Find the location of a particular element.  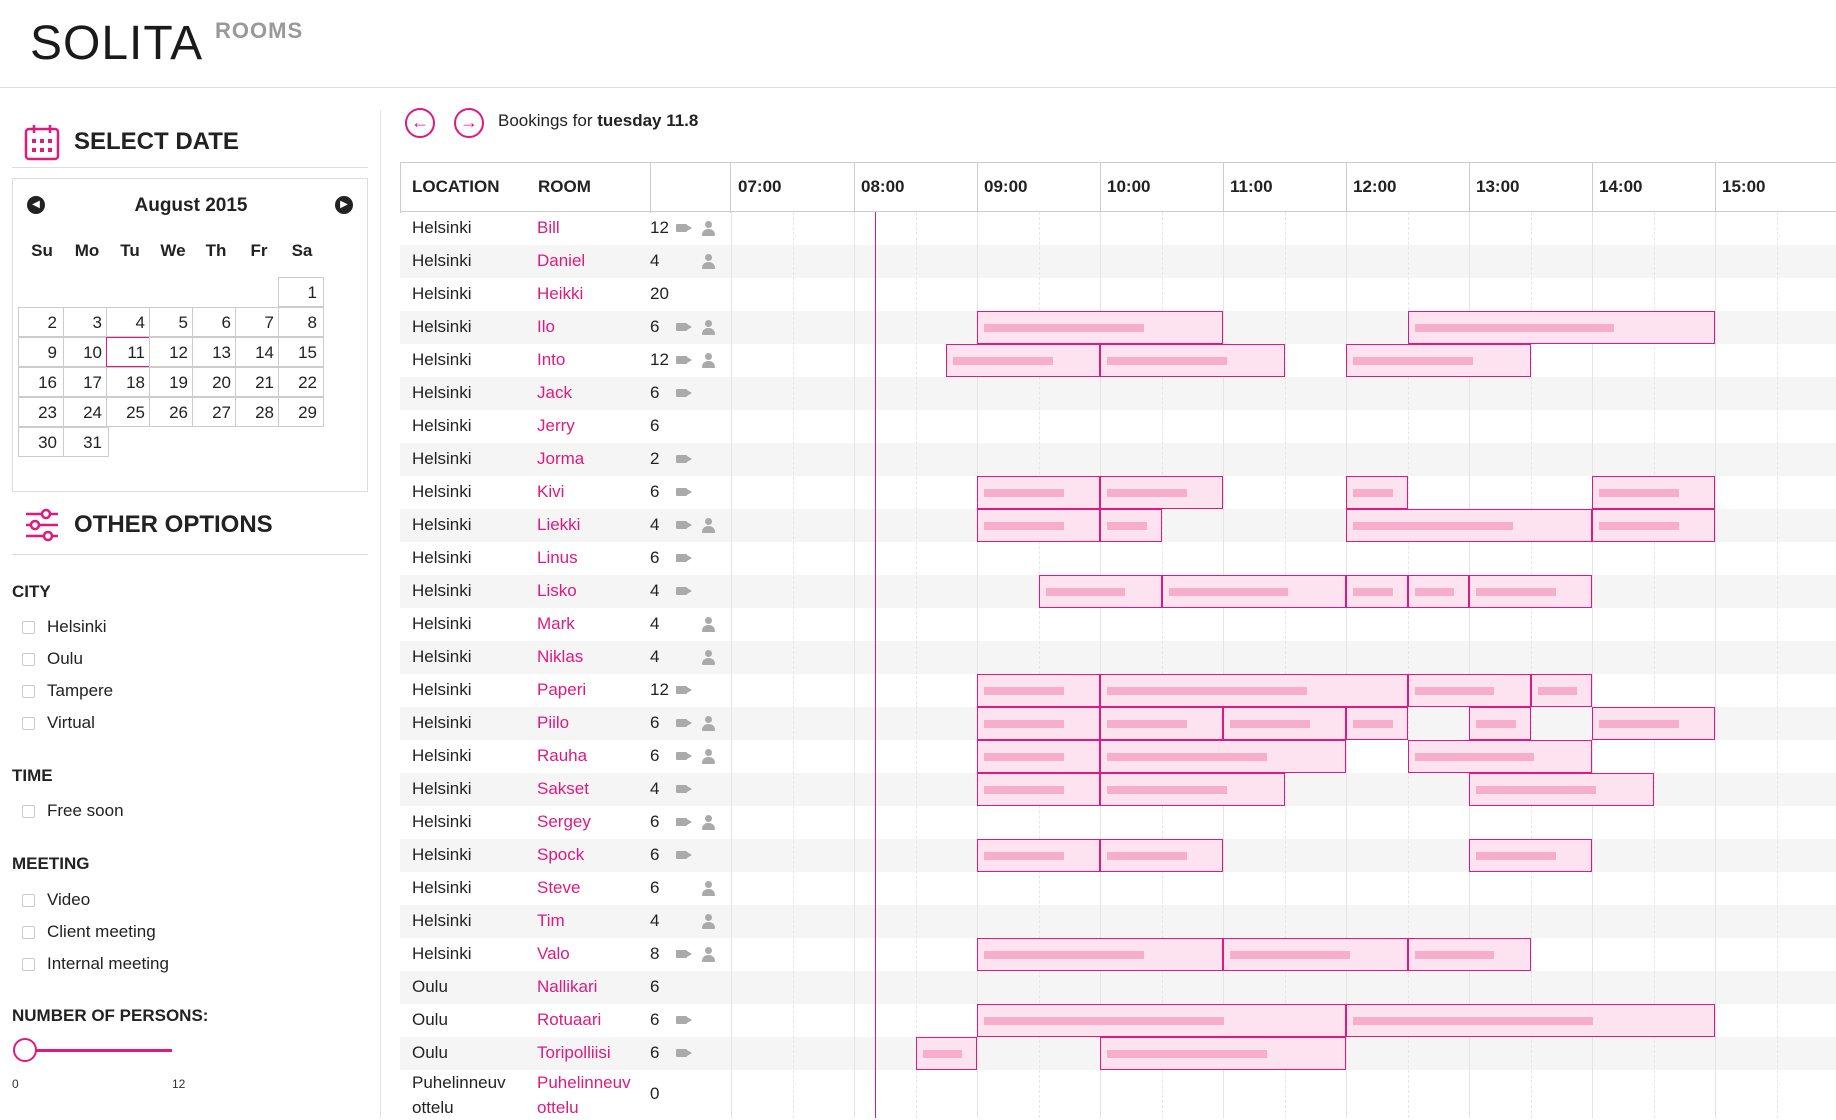

room-link: Kivi is located at coordinates (550, 492).